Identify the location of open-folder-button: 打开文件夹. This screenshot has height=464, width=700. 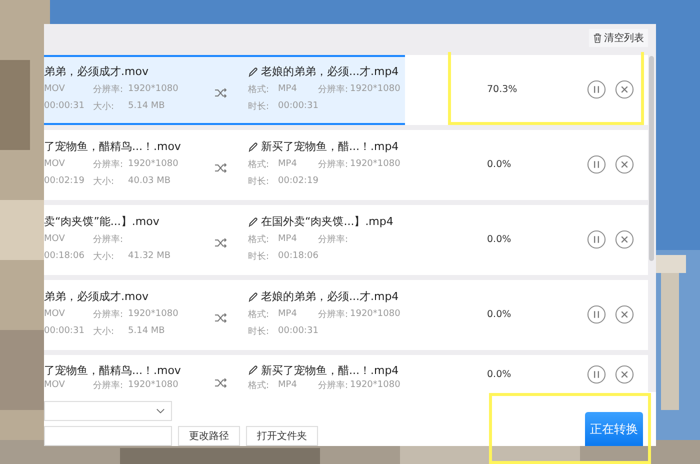
(282, 436).